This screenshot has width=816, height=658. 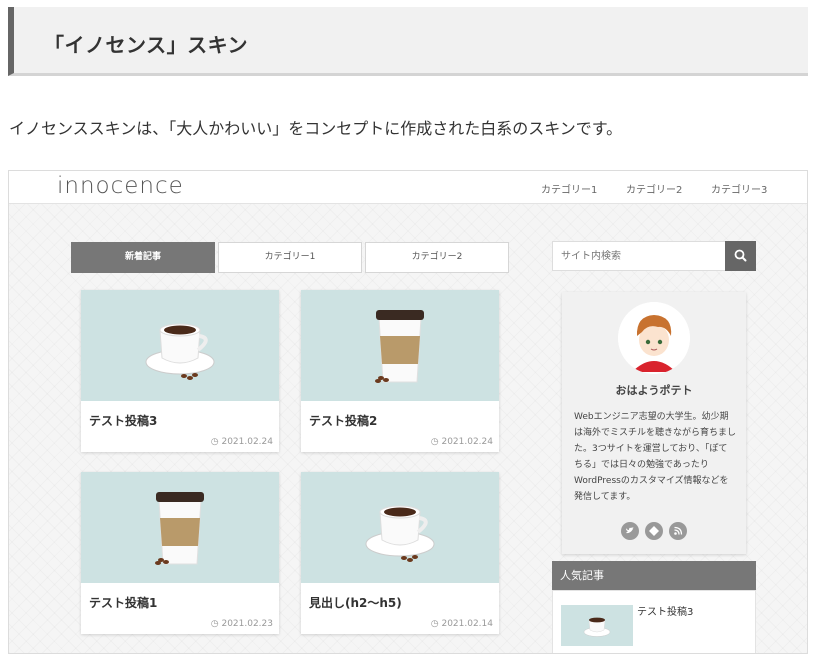 I want to click on post-card: 見出し(h2〜h5) ◷ 2021.02.14, so click(x=400, y=553).